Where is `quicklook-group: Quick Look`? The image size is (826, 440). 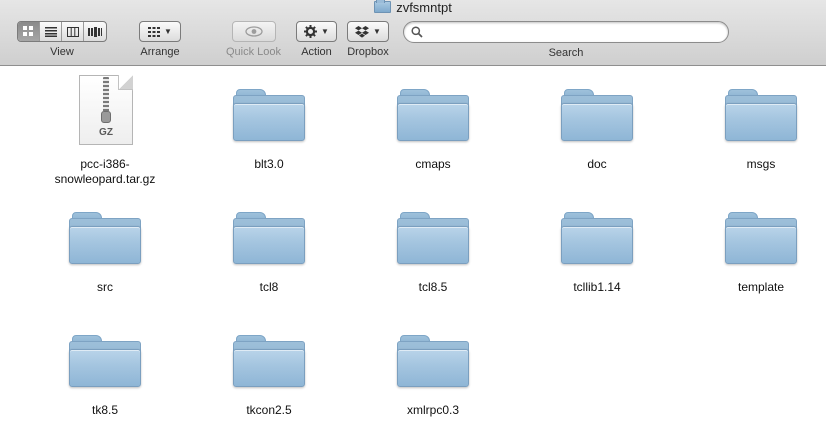
quicklook-group: Quick Look is located at coordinates (253, 39).